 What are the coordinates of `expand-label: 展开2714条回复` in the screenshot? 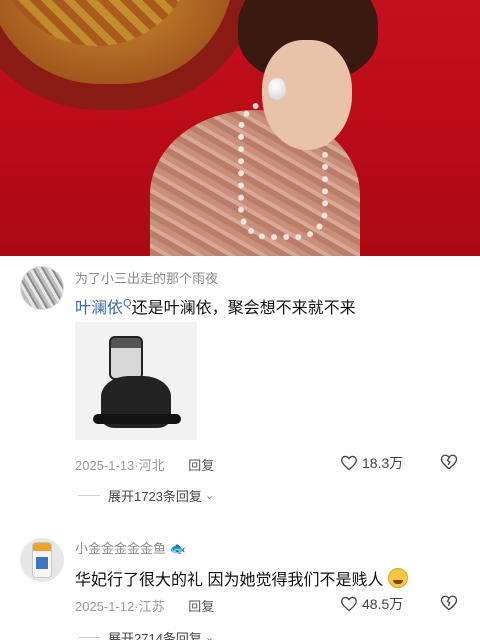 It's located at (155, 635).